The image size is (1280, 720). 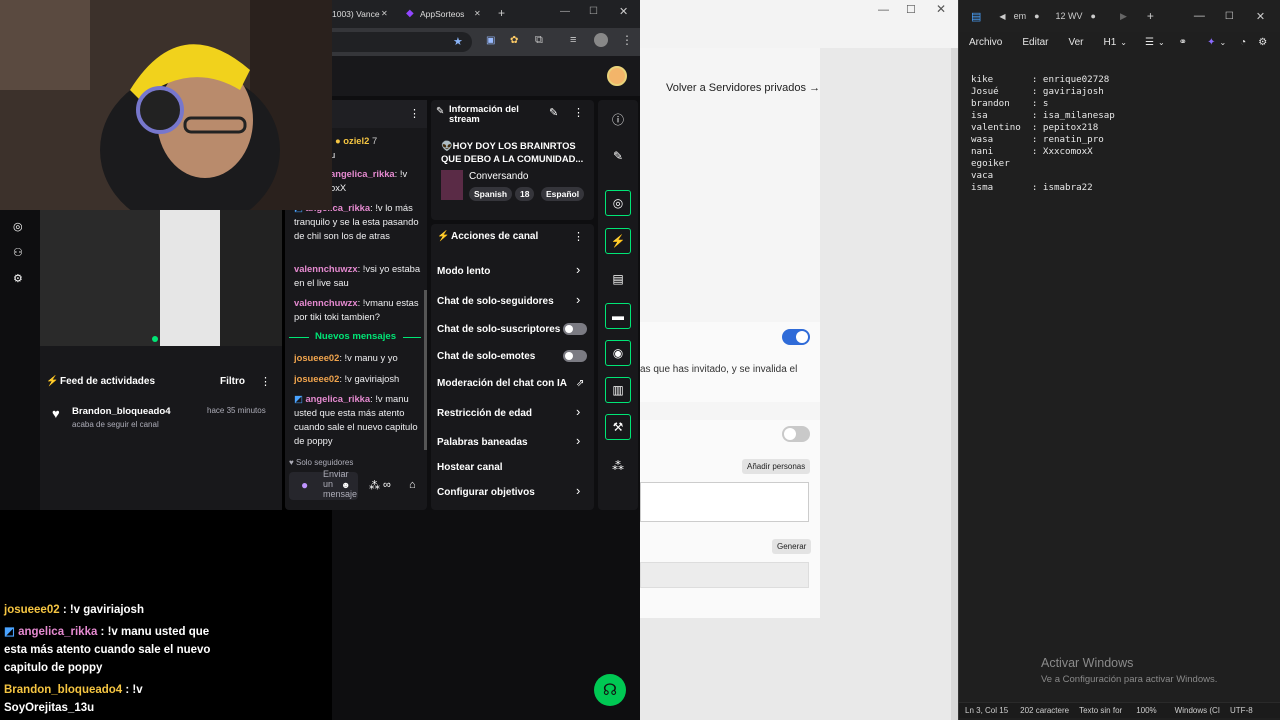 What do you see at coordinates (618, 241) in the screenshot?
I see `quick-action-button: ⚡` at bounding box center [618, 241].